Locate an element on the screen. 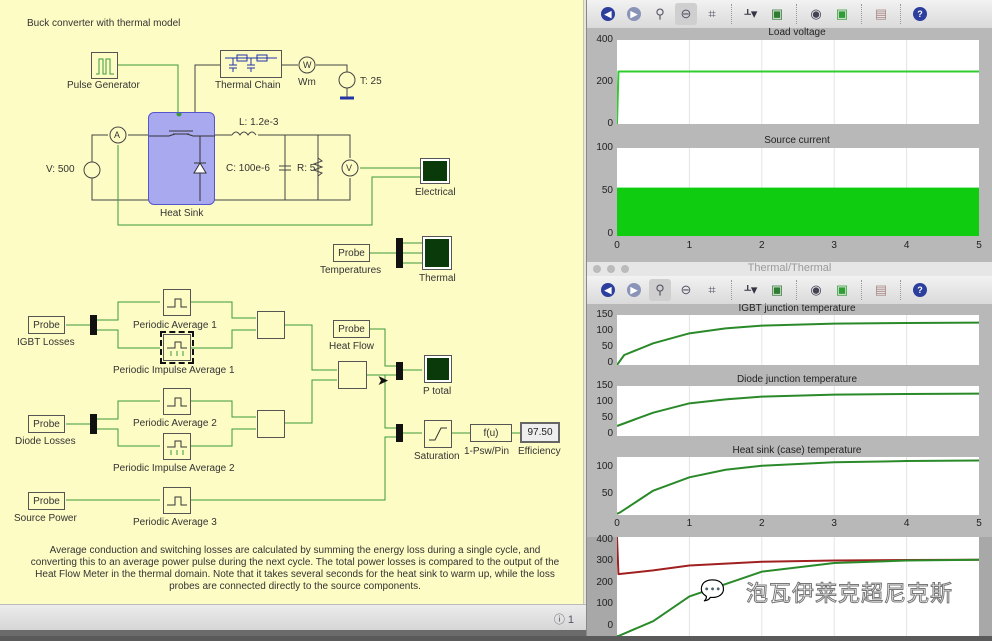  electrical-scope-block is located at coordinates (435, 171).